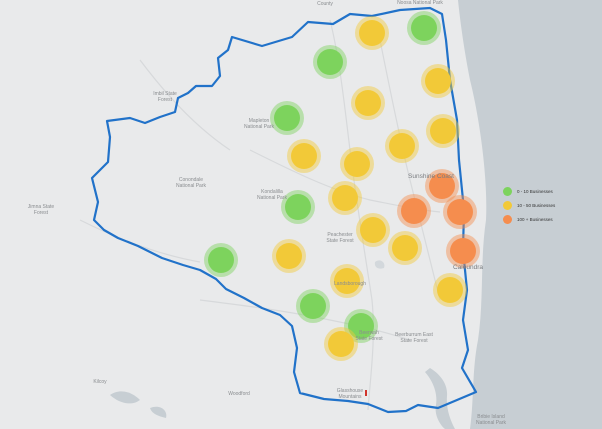 The height and width of the screenshot is (429, 602). I want to click on legend-label: 0 - 10 Businesses, so click(535, 191).